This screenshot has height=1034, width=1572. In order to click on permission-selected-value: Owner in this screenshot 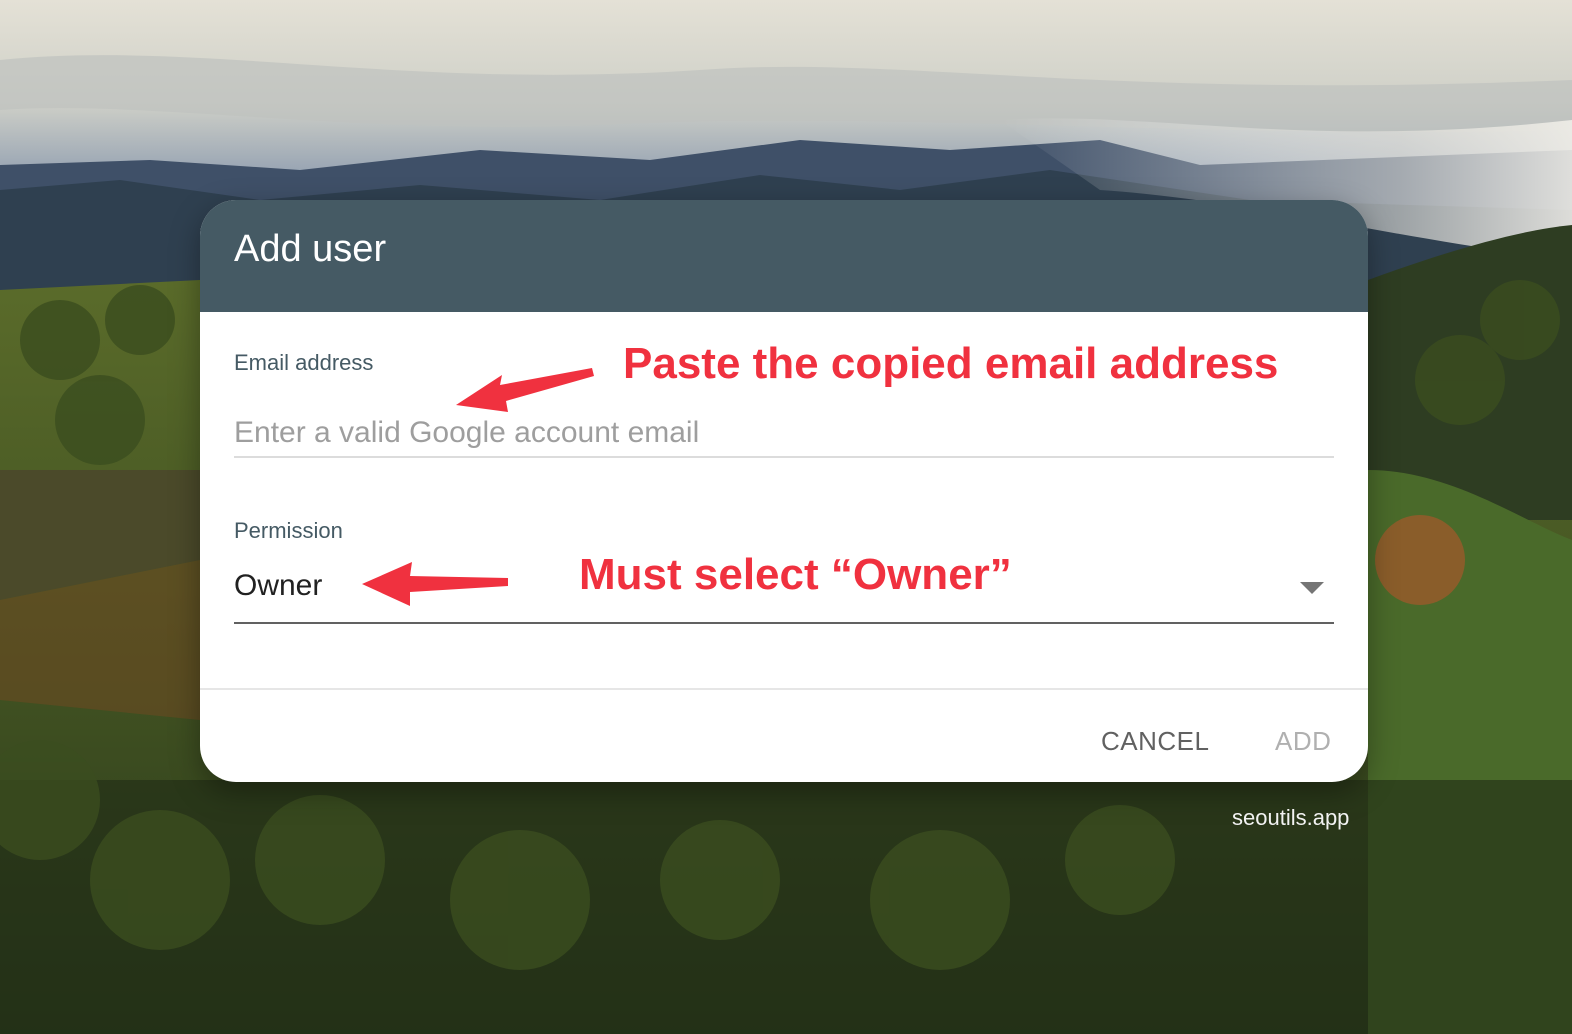, I will do `click(278, 585)`.